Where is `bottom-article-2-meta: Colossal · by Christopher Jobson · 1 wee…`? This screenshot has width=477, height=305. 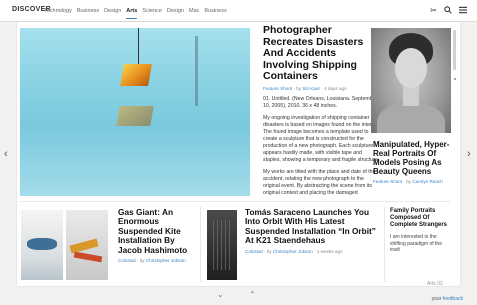 bottom-article-2-meta: Colossal · by Christopher Jobson · 1 wee… is located at coordinates (294, 251).